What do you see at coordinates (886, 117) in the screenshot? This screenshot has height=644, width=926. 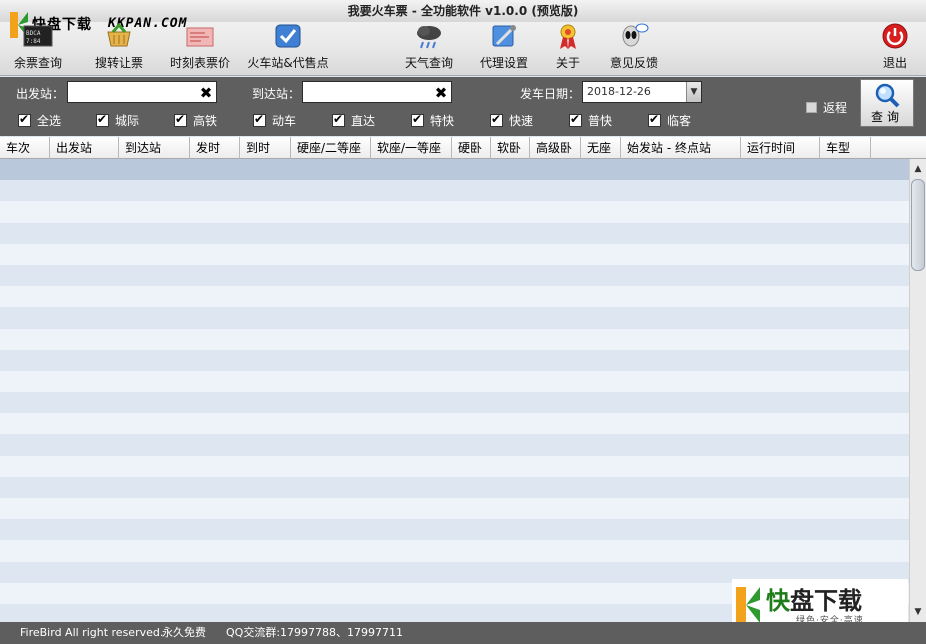 I see `query-button-label: 查询` at bounding box center [886, 117].